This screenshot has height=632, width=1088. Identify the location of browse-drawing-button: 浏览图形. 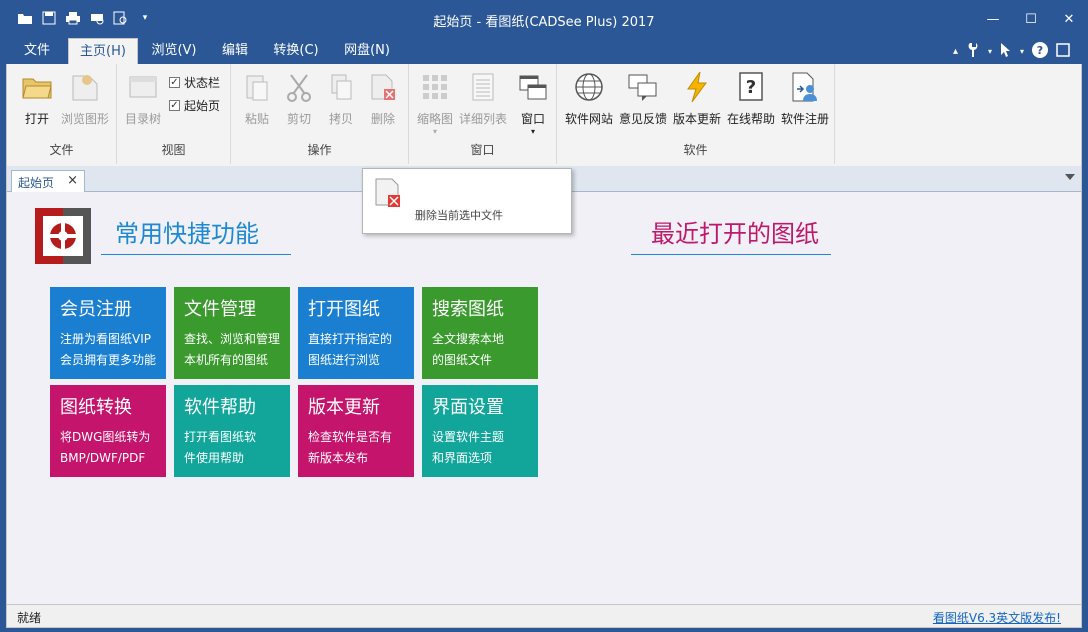
(85, 98).